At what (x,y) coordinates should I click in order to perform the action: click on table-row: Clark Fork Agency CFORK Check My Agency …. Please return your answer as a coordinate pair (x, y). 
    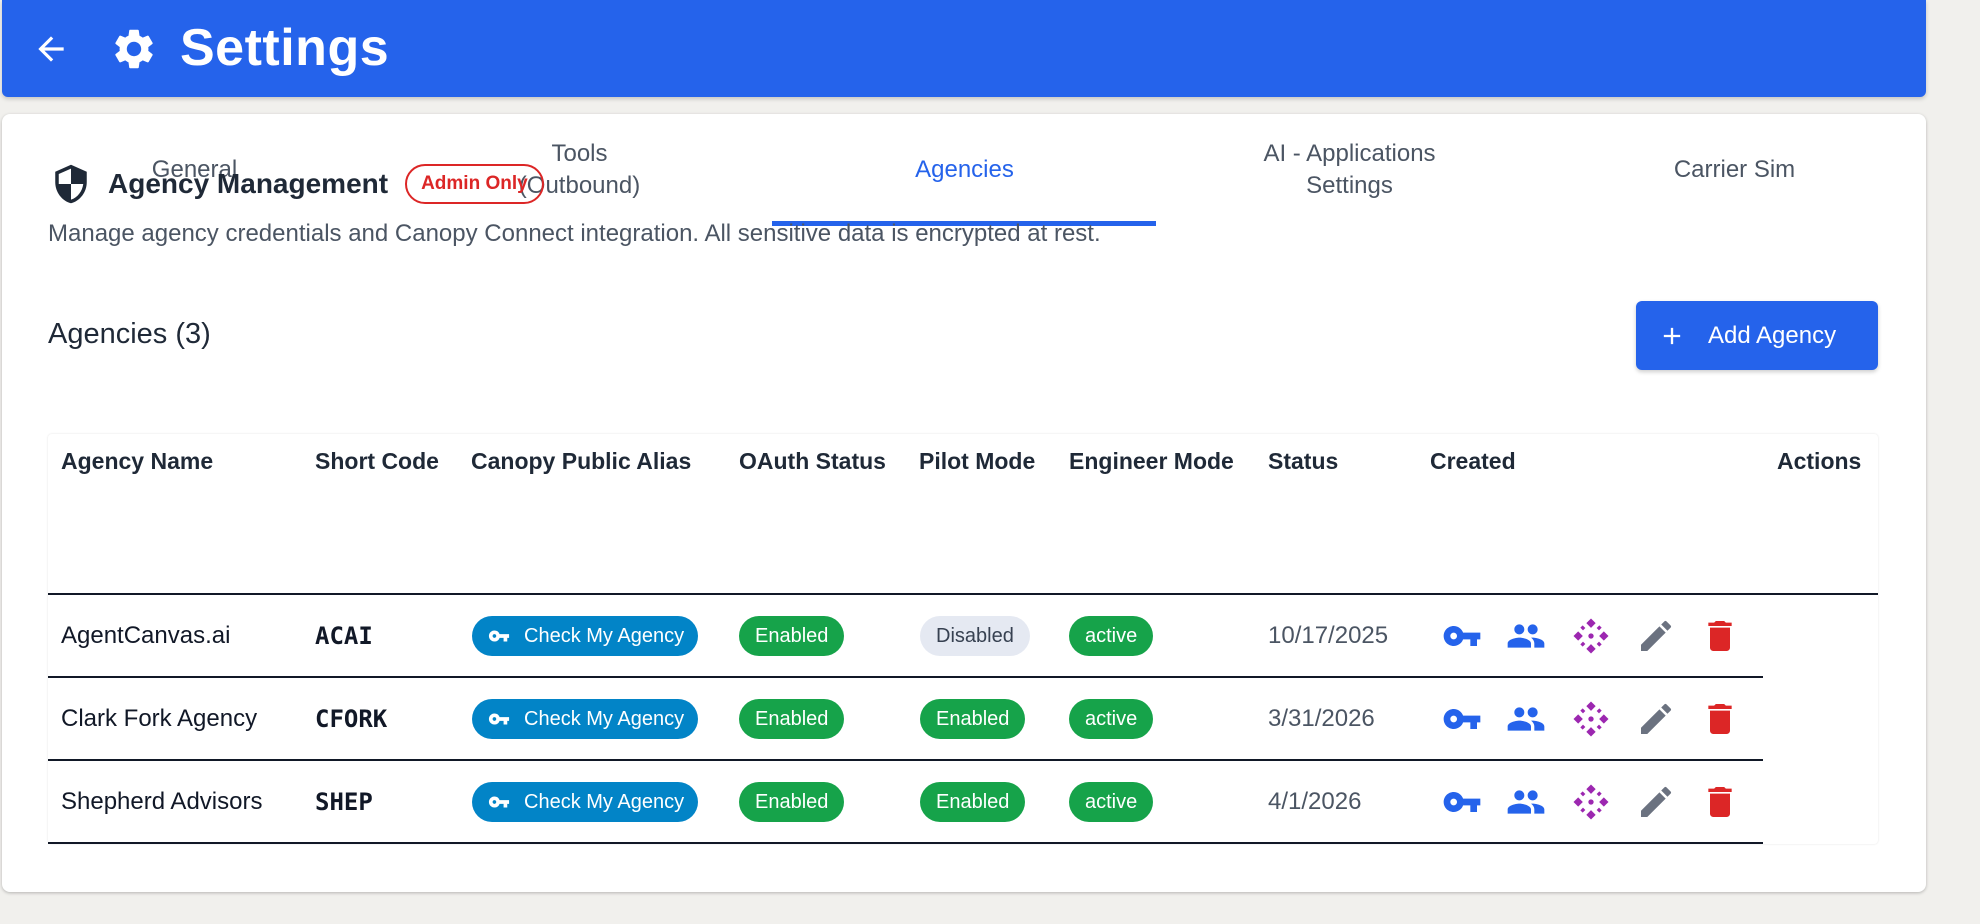
    Looking at the image, I should click on (905, 719).